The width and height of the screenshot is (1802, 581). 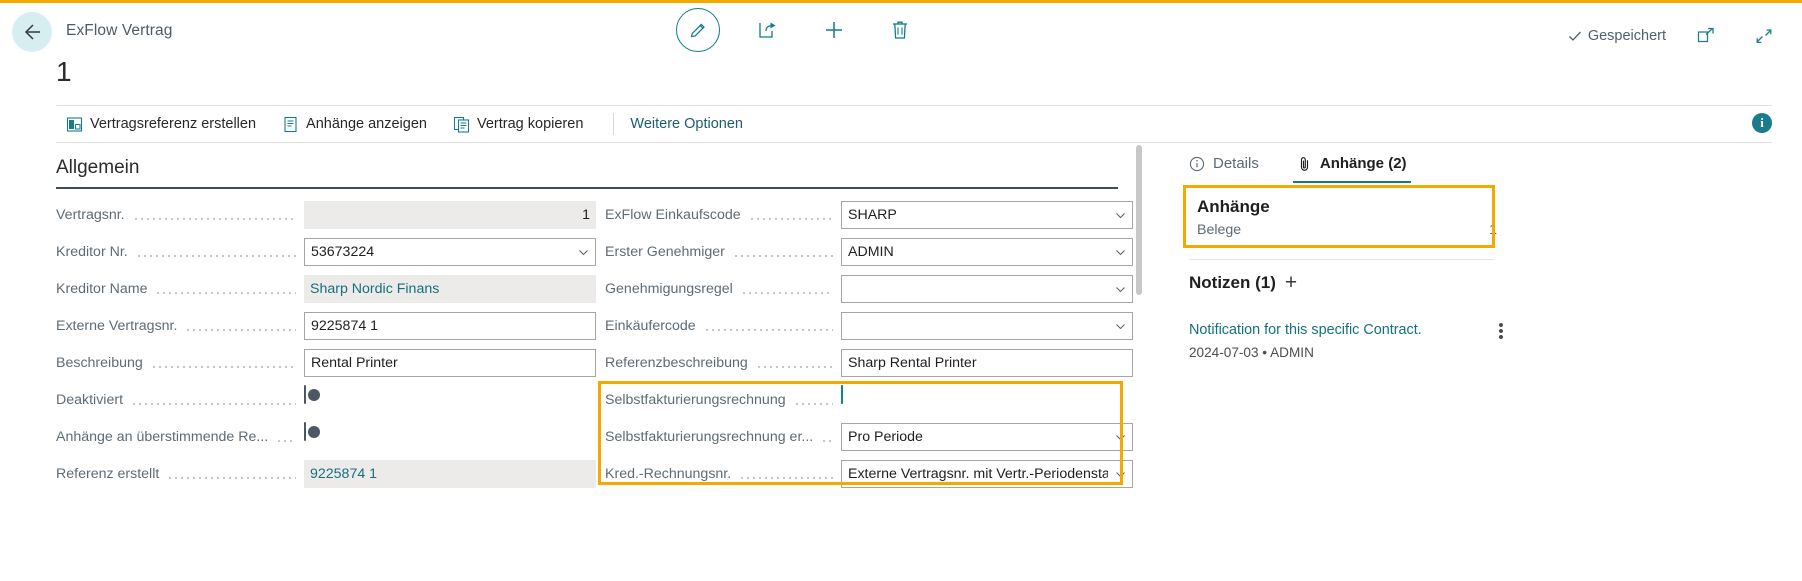 What do you see at coordinates (768, 30) in the screenshot?
I see `share-button` at bounding box center [768, 30].